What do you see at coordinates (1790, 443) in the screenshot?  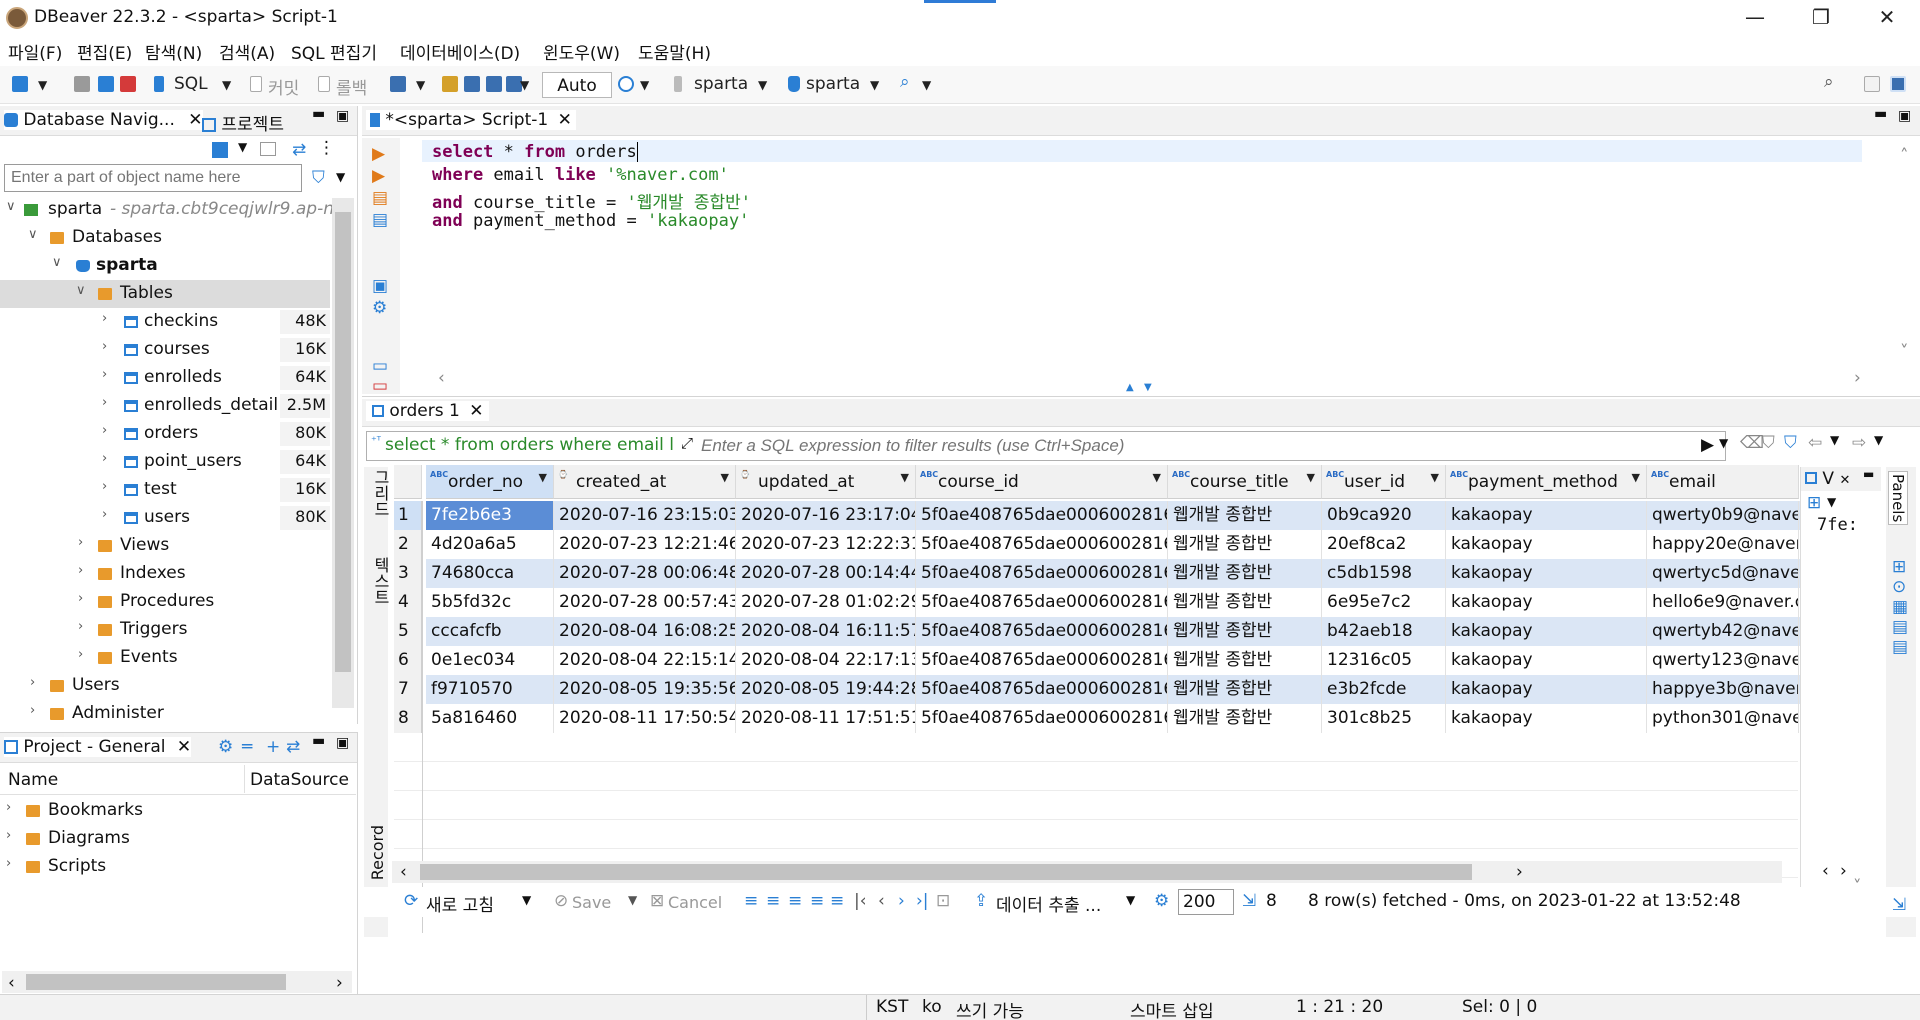 I see `filter-icon: ⛉` at bounding box center [1790, 443].